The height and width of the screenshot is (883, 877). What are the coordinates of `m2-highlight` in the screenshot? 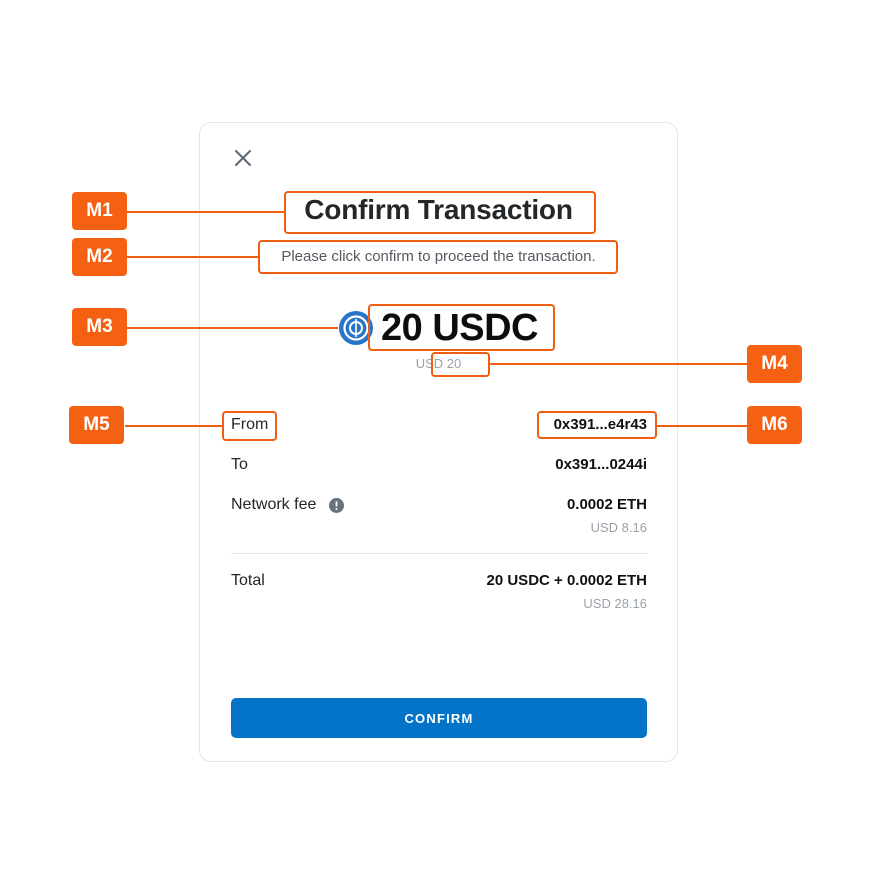 It's located at (438, 257).